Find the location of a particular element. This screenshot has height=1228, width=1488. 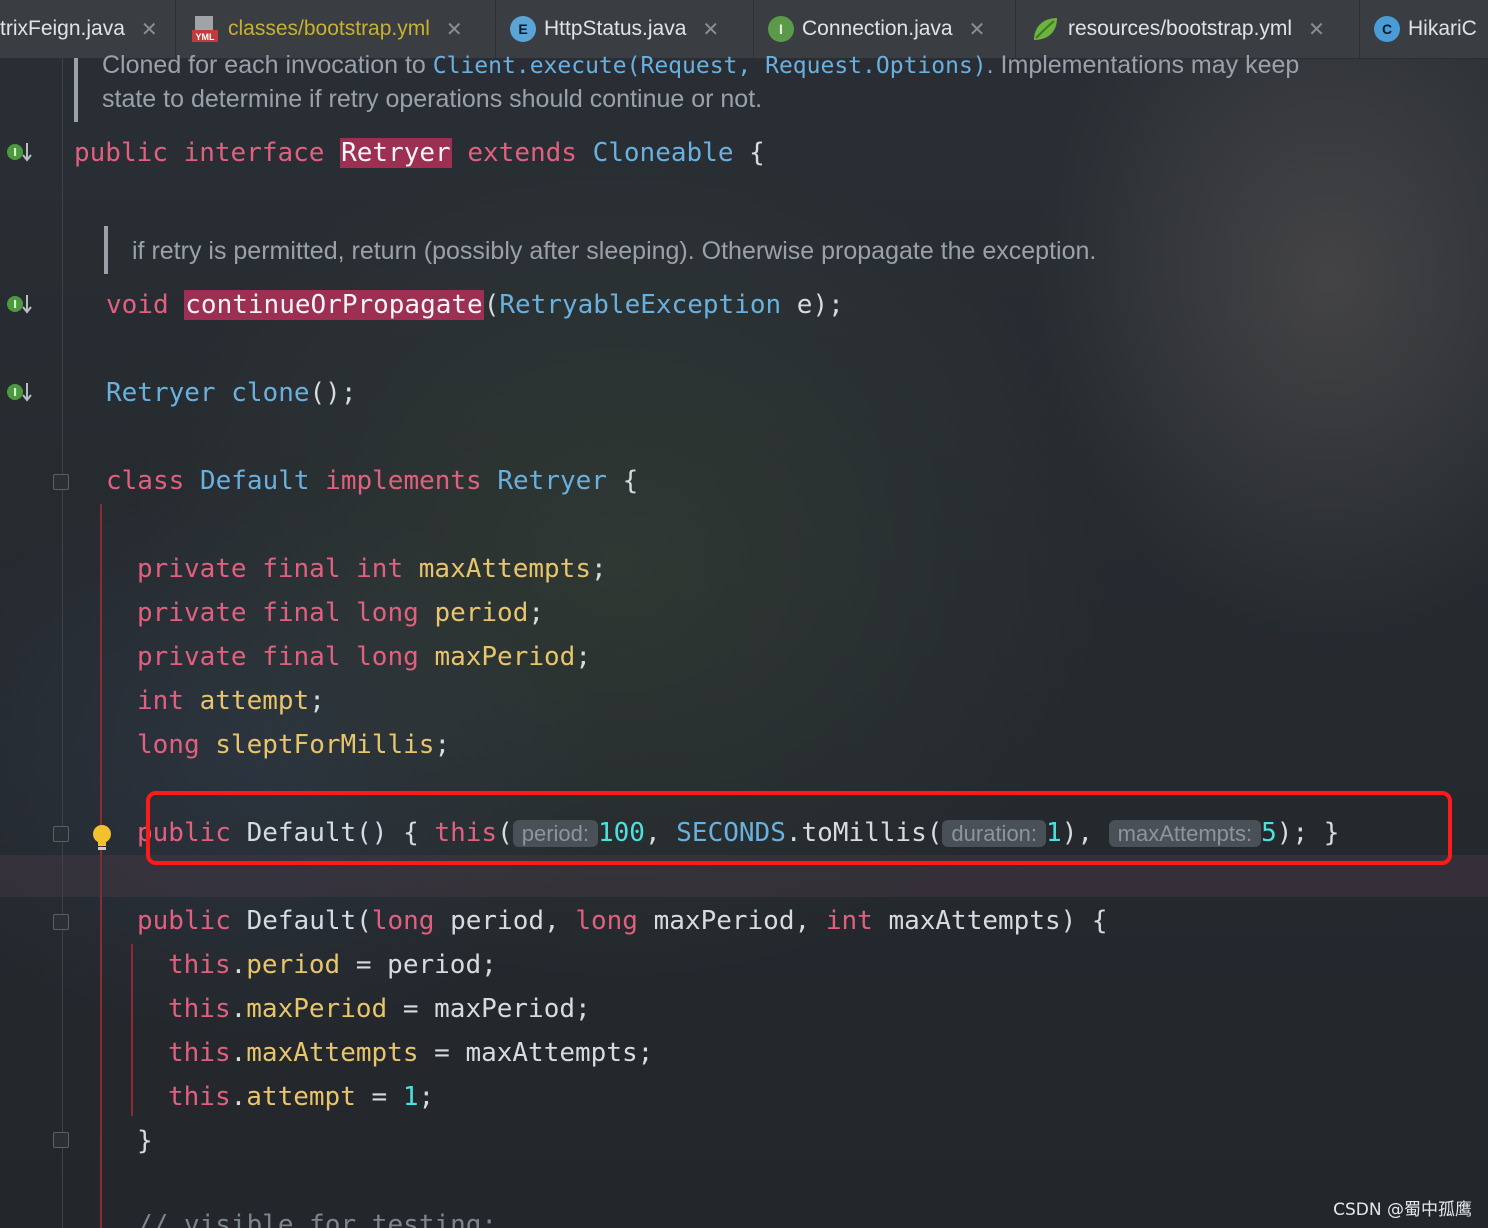

tab-label: HttpStatus.java is located at coordinates (615, 28).